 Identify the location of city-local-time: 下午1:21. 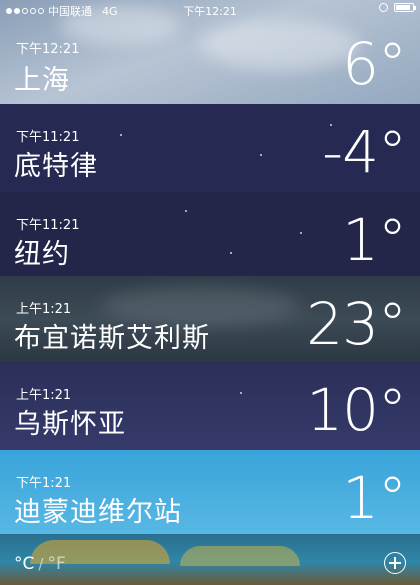
(44, 483).